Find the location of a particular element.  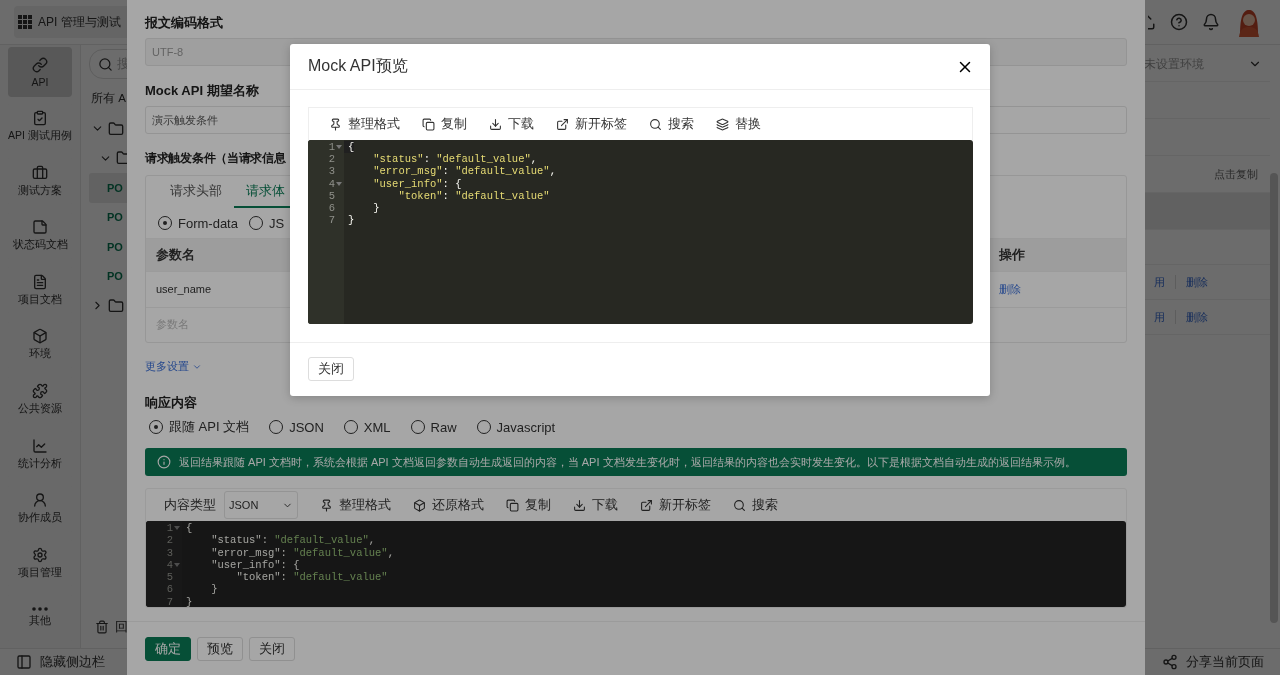

fold-icon is located at coordinates (339, 183).